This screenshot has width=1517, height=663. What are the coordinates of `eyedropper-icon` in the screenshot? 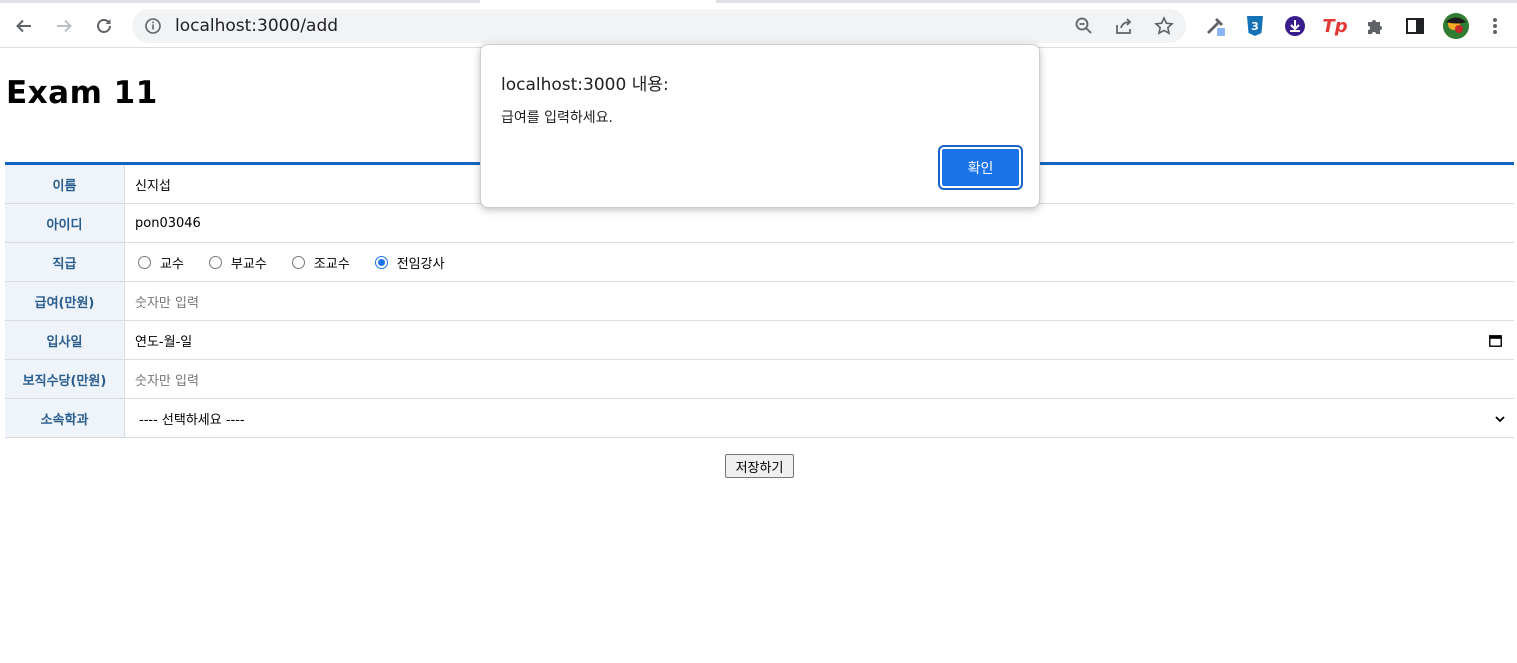 It's located at (1215, 26).